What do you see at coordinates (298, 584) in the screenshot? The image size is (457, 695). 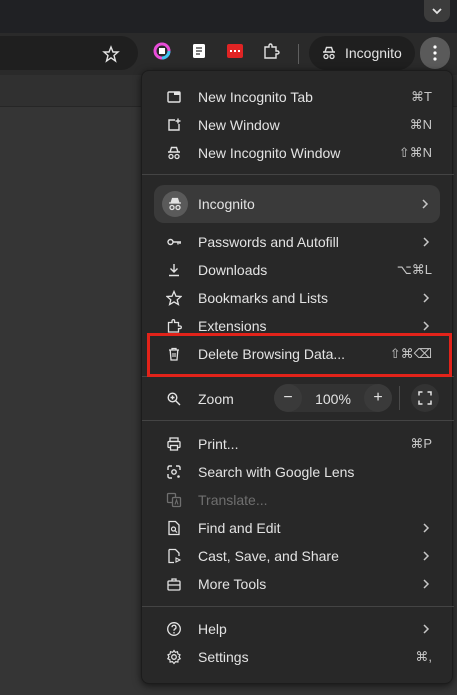 I see `menu-item-more-tools: More Tools` at bounding box center [298, 584].